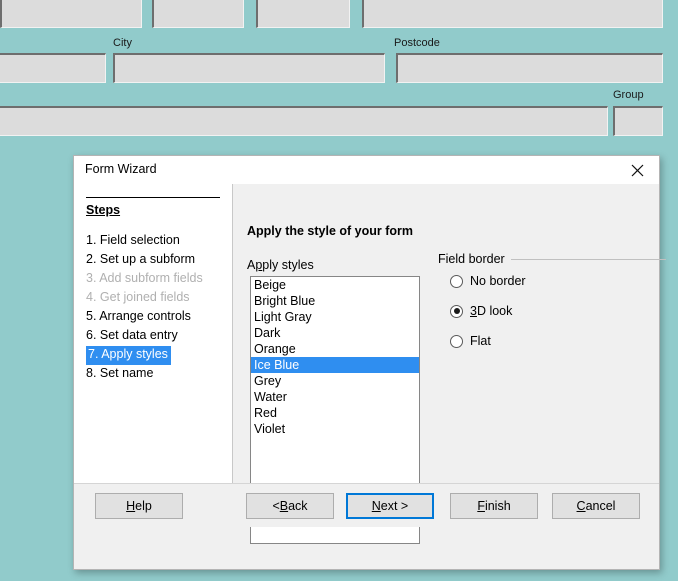 This screenshot has height=581, width=678. What do you see at coordinates (290, 506) in the screenshot?
I see `back-button: < Back` at bounding box center [290, 506].